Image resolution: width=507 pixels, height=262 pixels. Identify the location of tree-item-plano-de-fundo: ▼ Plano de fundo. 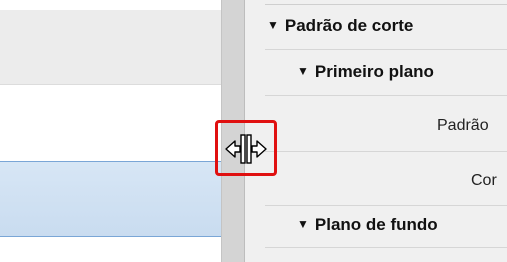
(367, 225).